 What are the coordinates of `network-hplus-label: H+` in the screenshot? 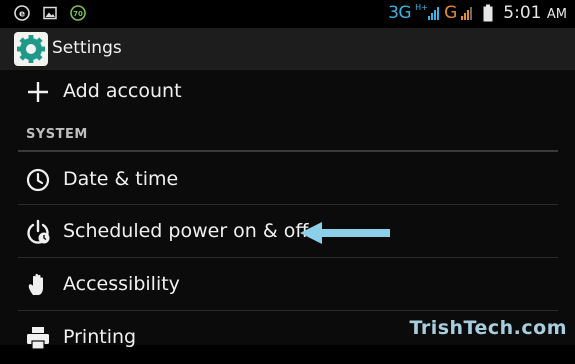 It's located at (421, 7).